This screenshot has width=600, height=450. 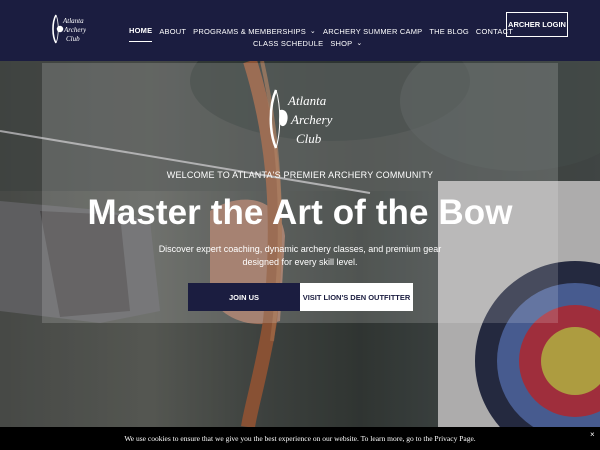 I want to click on club-logo-icon: Atlanta Archery Club, so click(x=68, y=29).